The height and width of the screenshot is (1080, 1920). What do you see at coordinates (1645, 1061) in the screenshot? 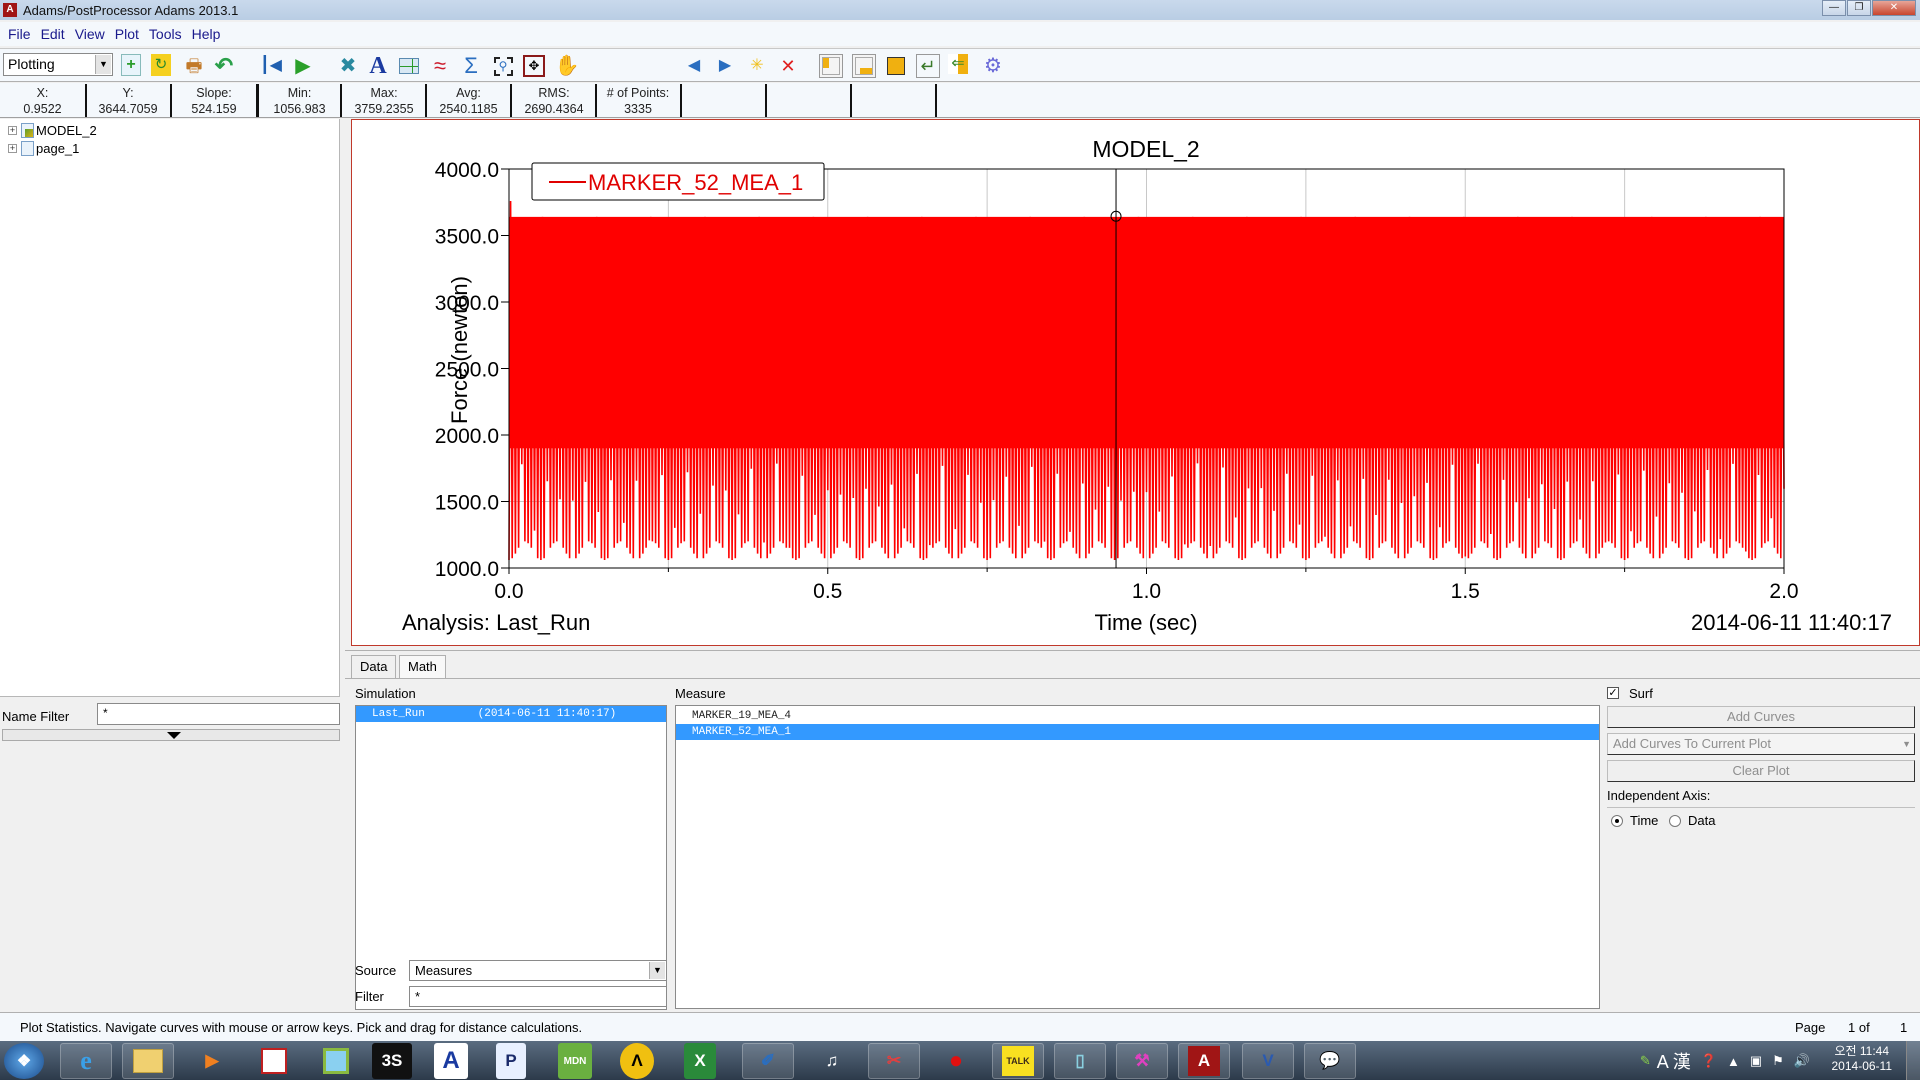
I see `ime-icon: ✎` at bounding box center [1645, 1061].